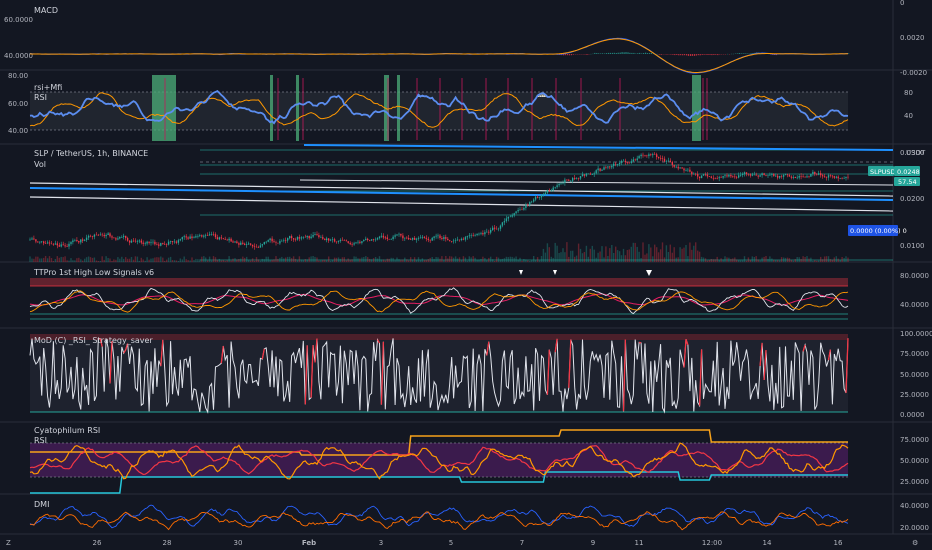  Describe the element at coordinates (40, 97) in the screenshot. I see `rsi-subtitle: RSI` at that location.